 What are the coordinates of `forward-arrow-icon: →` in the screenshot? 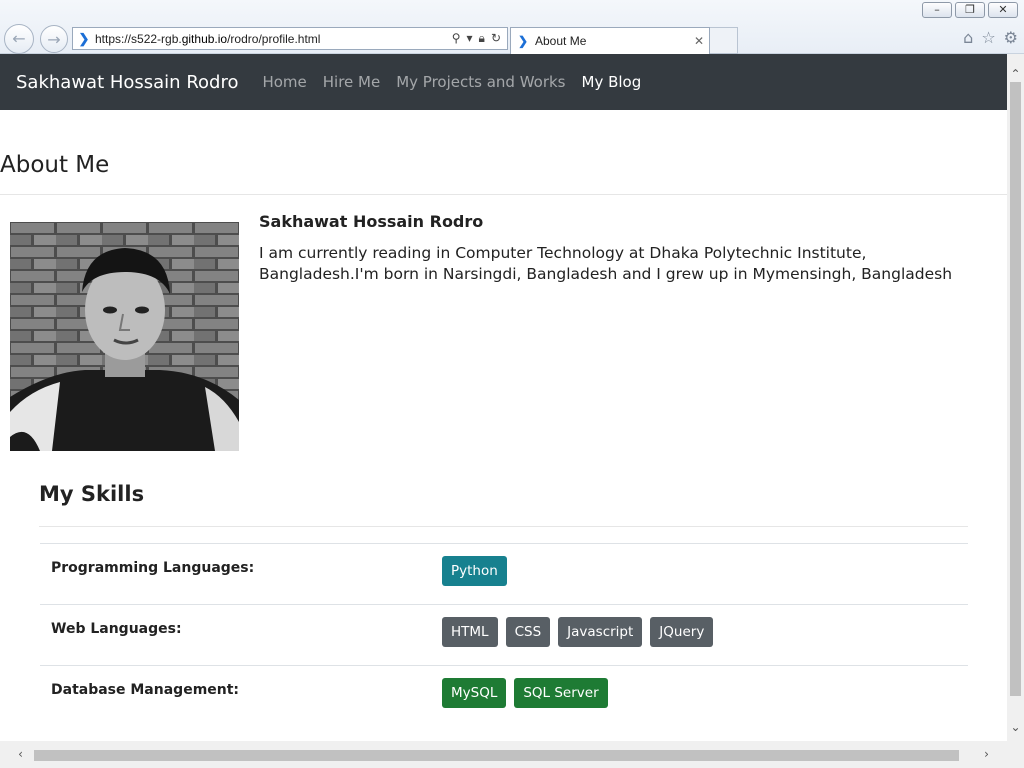 It's located at (54, 39).